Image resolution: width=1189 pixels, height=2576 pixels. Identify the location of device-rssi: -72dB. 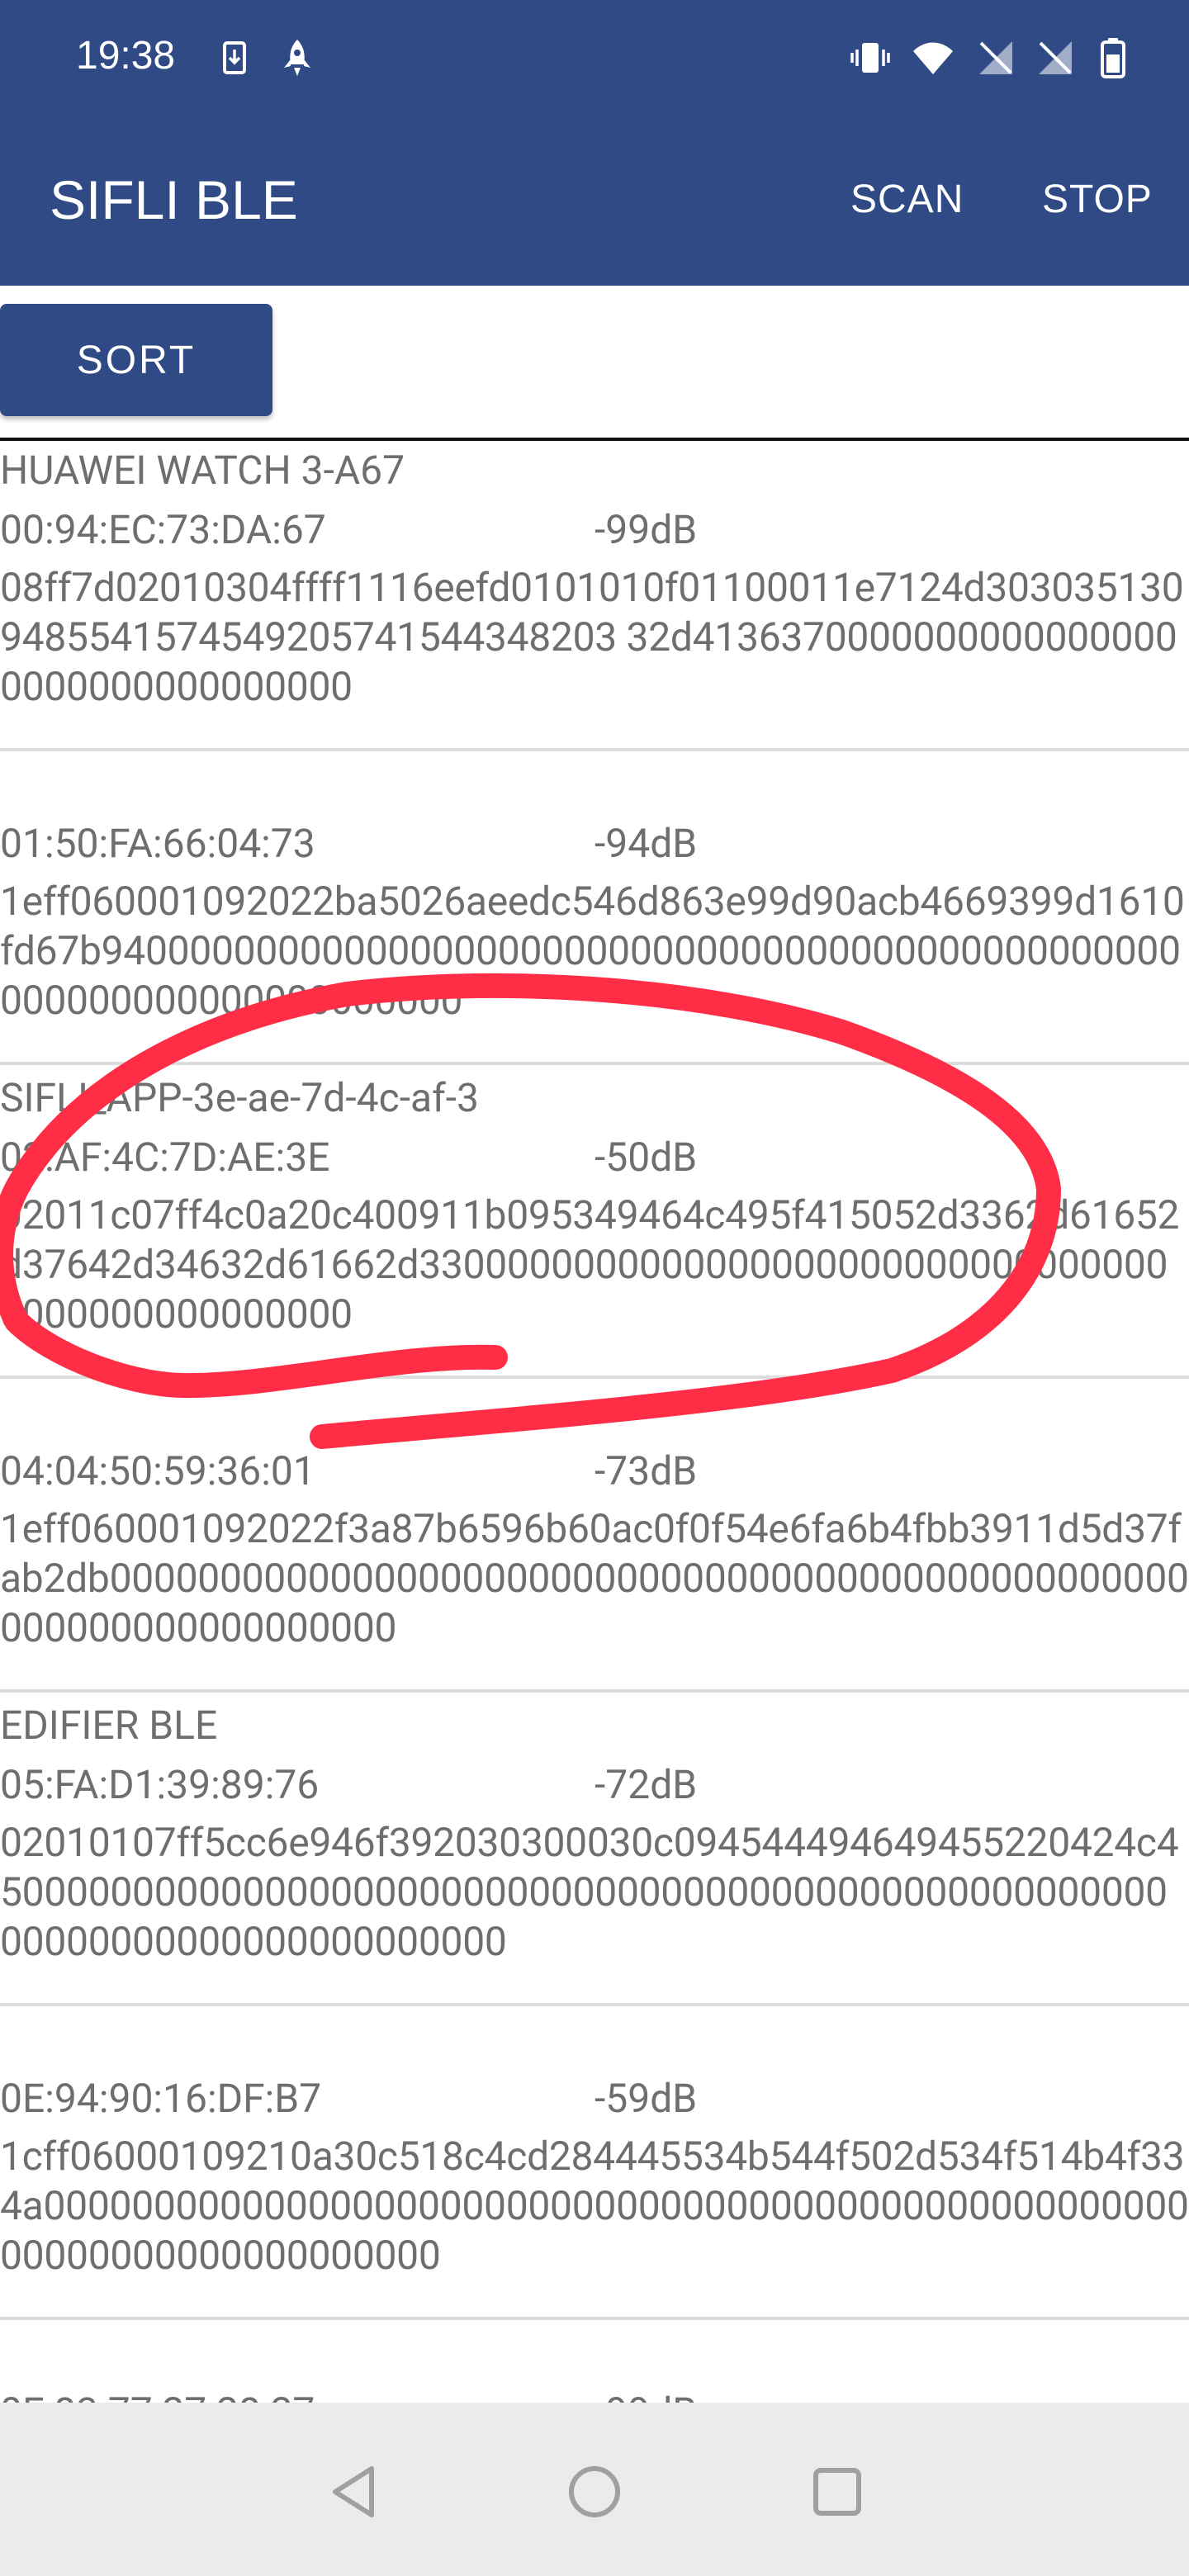
(646, 1784).